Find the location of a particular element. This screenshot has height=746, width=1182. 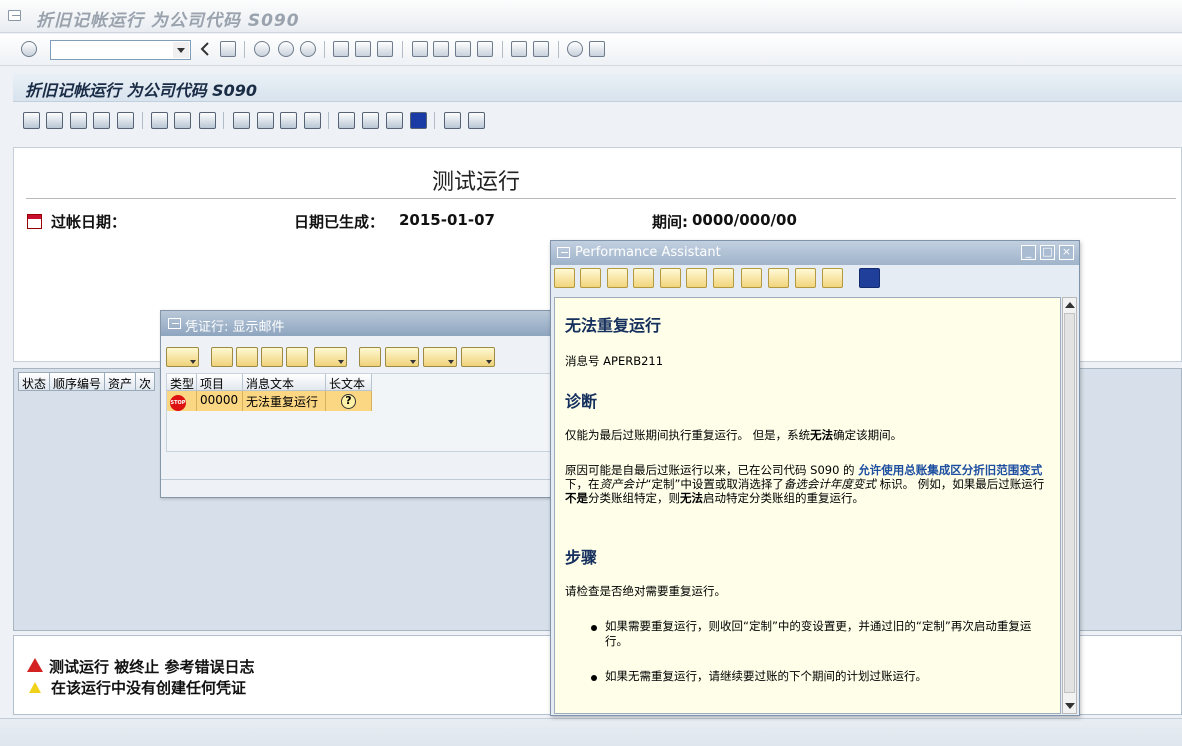

dialog-title-bar: 凭证行: 显示邮件 is located at coordinates (370, 323).